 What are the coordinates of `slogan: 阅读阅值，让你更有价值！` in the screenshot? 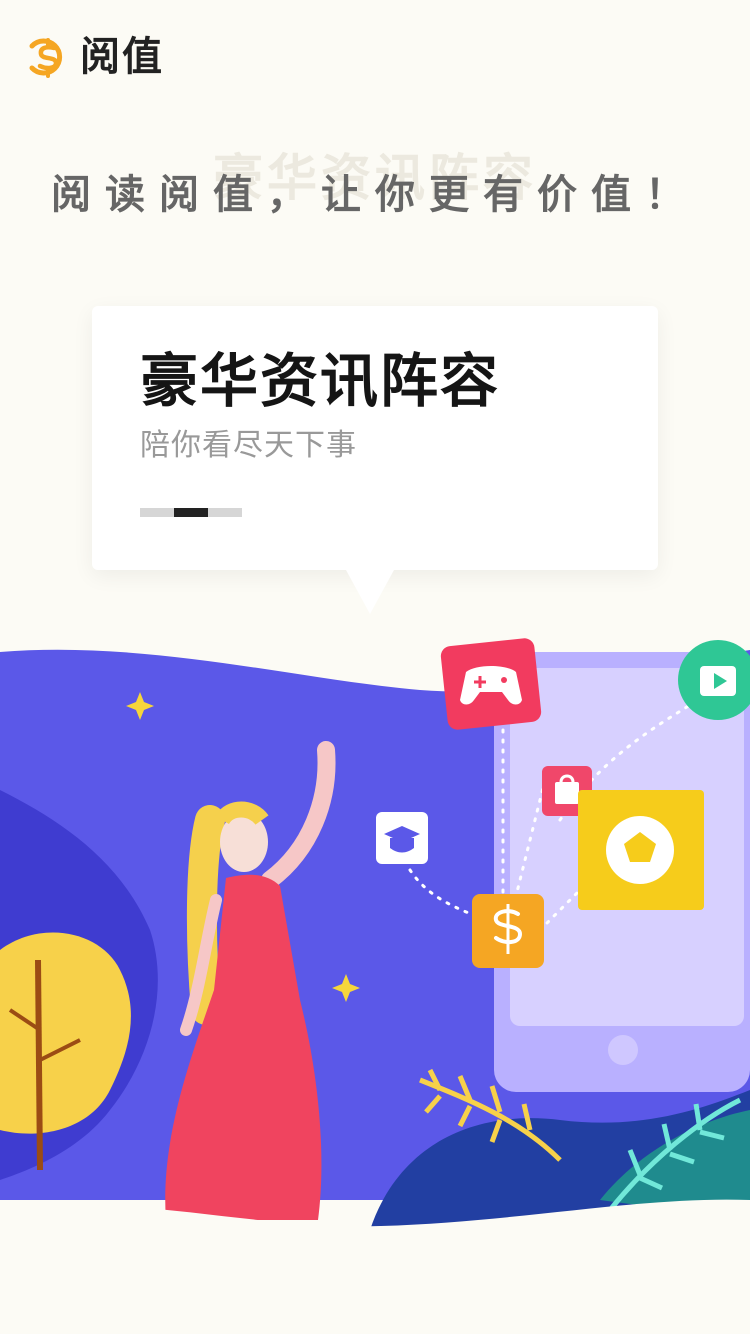 It's located at (375, 195).